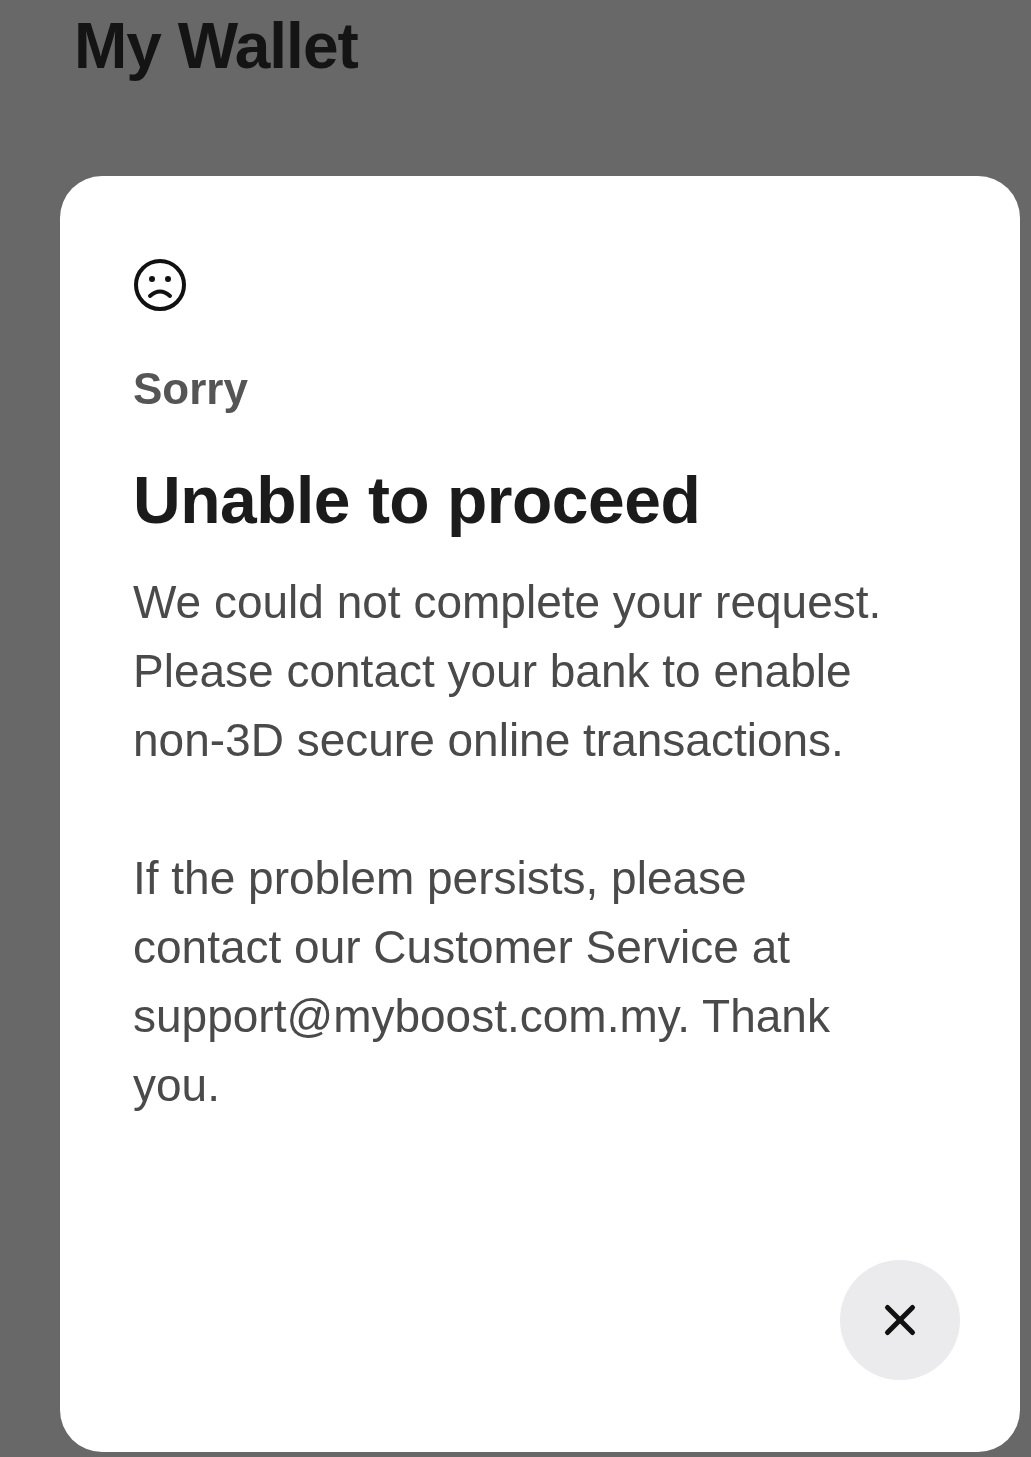 Image resolution: width=1031 pixels, height=1457 pixels. What do you see at coordinates (216, 46) in the screenshot?
I see `page-title: My Wallet` at bounding box center [216, 46].